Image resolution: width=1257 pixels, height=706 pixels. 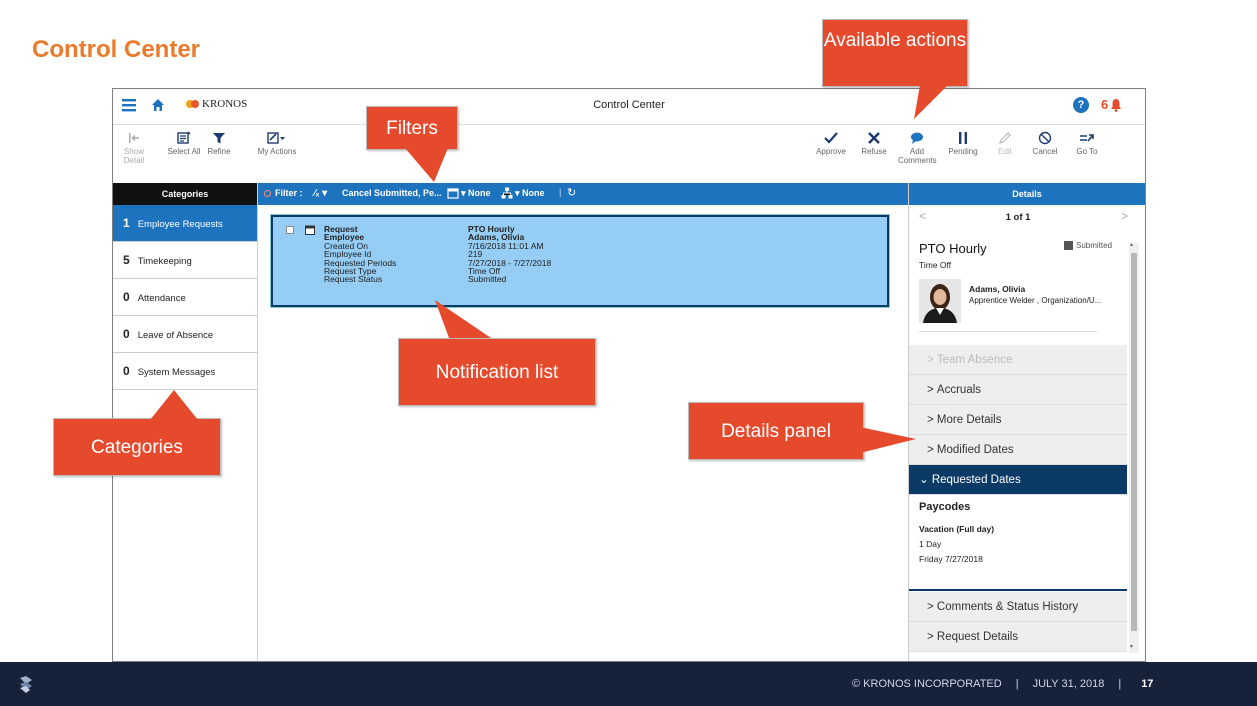 I want to click on callout-details-panel: Details panel, so click(x=776, y=431).